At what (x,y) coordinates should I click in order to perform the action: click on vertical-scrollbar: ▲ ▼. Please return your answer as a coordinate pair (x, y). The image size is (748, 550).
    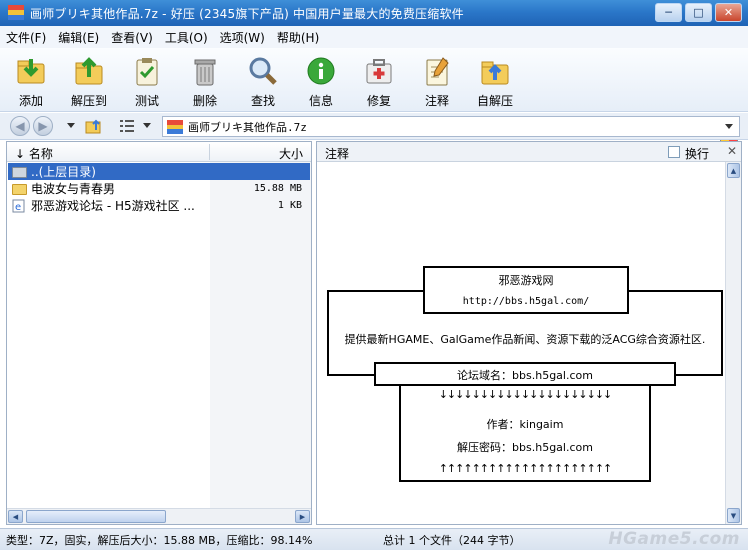
    Looking at the image, I should click on (733, 343).